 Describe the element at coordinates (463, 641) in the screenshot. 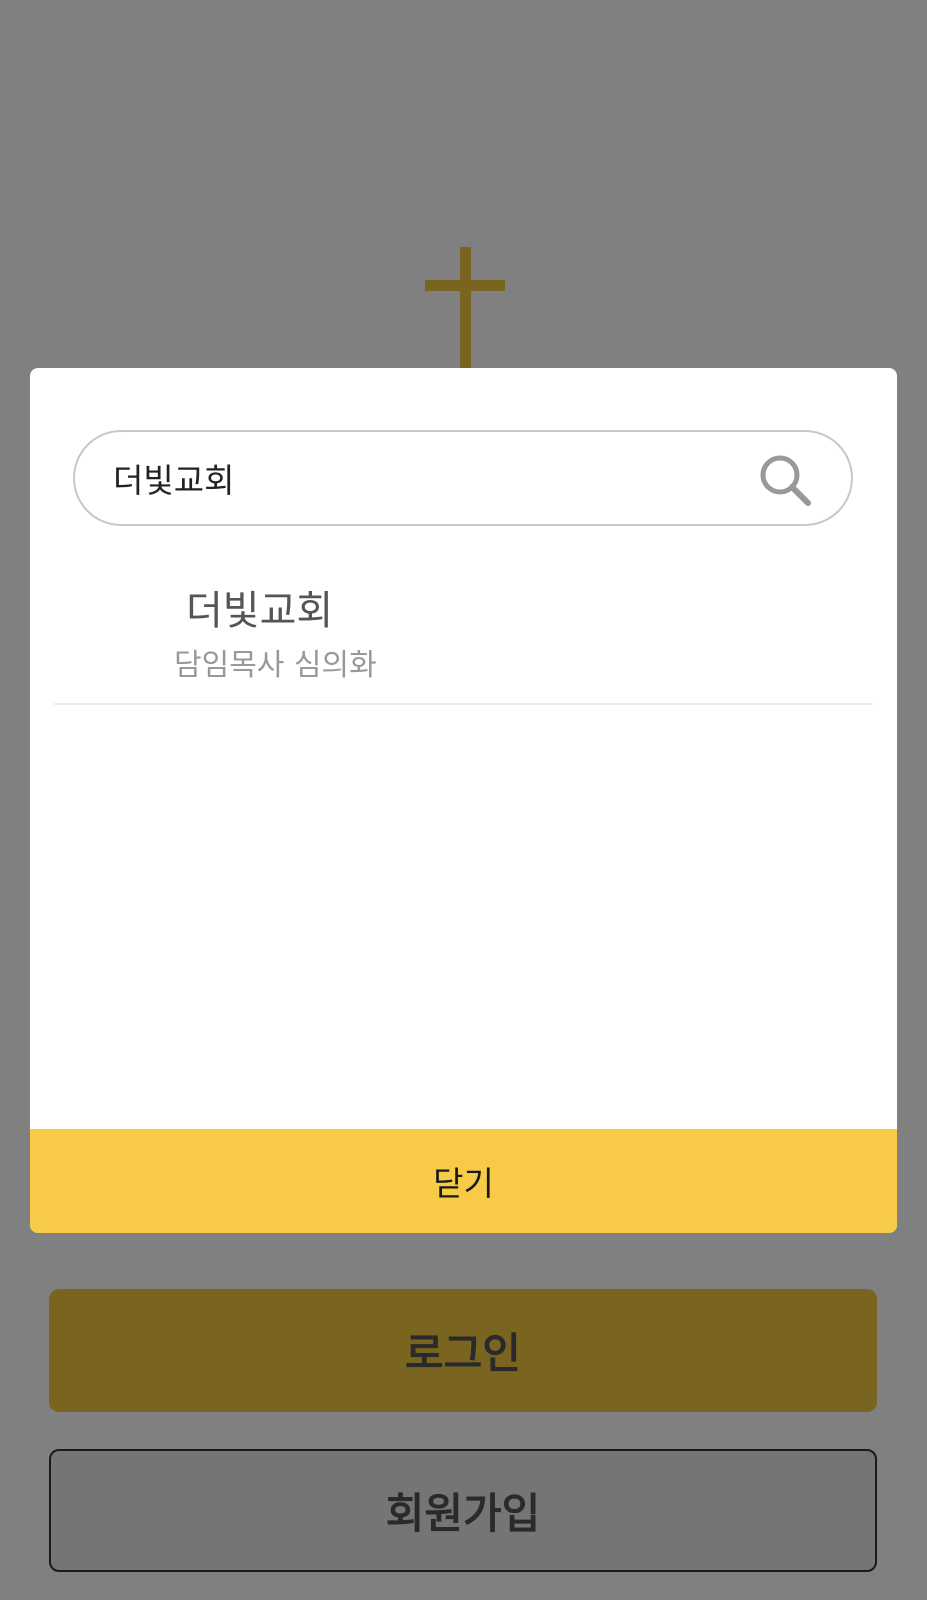

I see `list-item: 더빛교회 담임목사 심의화` at that location.